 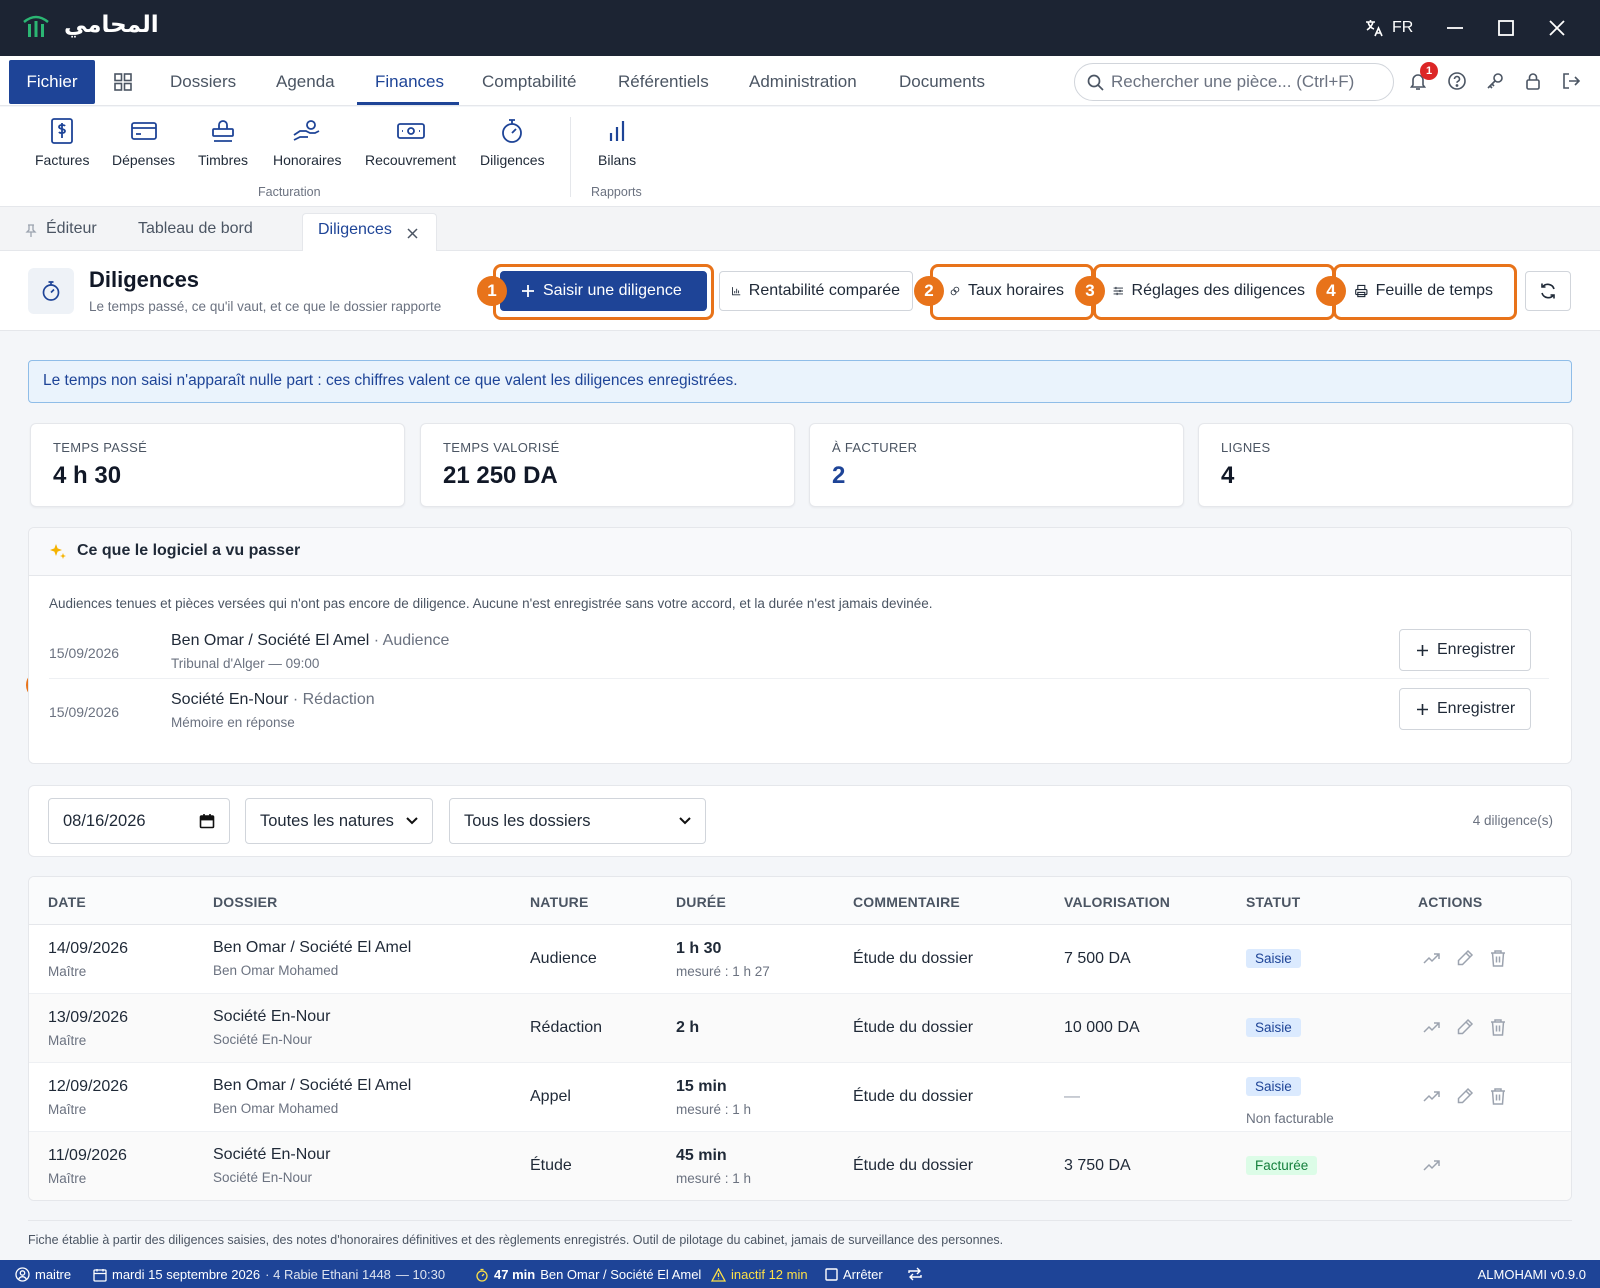 What do you see at coordinates (723, 971) in the screenshot?
I see `row-mesure: mesuré : 1 h 27` at bounding box center [723, 971].